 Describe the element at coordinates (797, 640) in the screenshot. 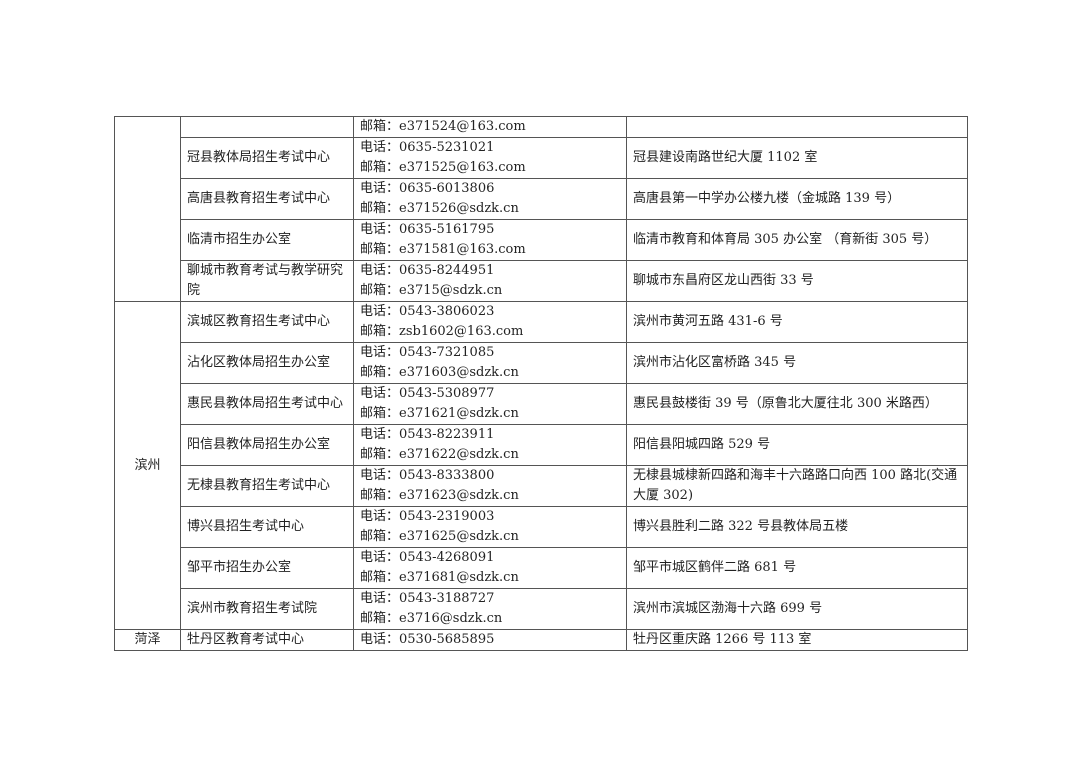

I see `address-cell: 牡丹区重庆路 1266 号 113 室` at that location.